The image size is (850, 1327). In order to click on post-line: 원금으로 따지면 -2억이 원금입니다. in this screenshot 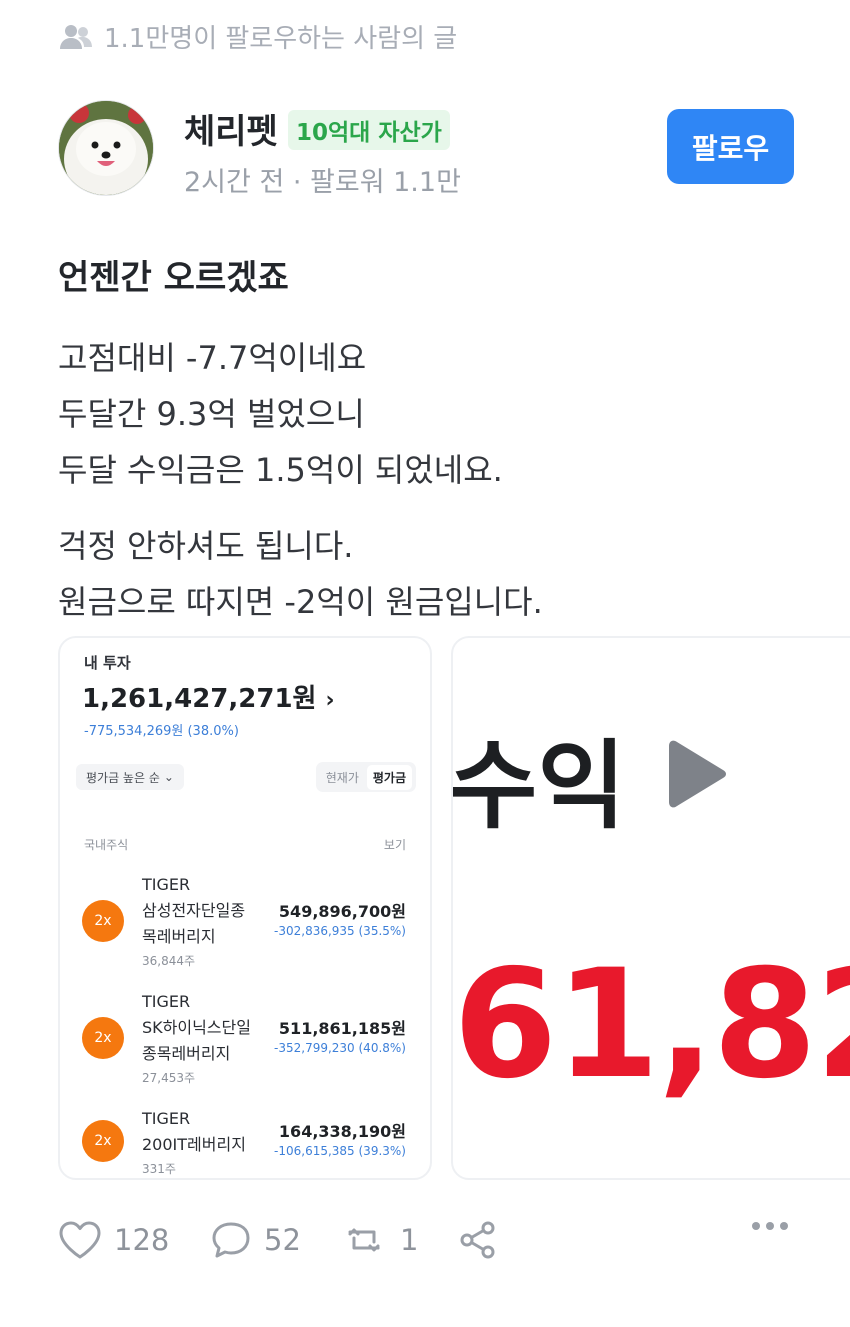, I will do `click(300, 602)`.